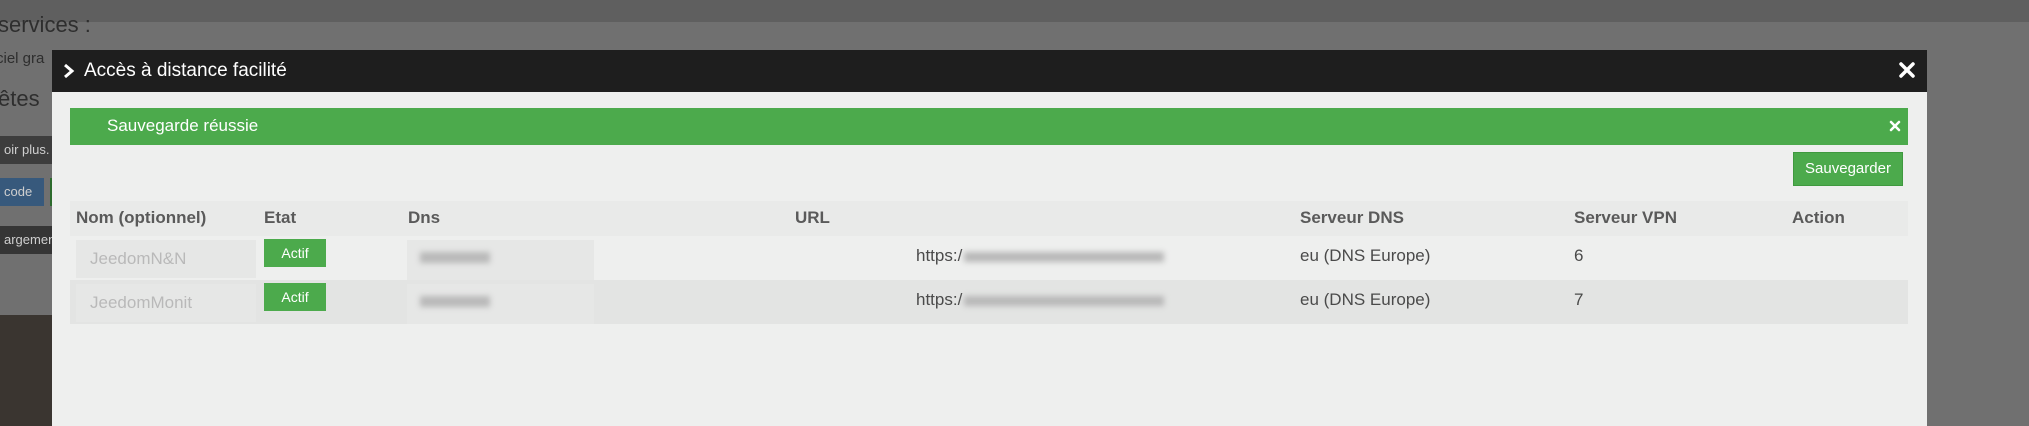 The height and width of the screenshot is (426, 2029). What do you see at coordinates (812, 217) in the screenshot?
I see `column-url: URL` at bounding box center [812, 217].